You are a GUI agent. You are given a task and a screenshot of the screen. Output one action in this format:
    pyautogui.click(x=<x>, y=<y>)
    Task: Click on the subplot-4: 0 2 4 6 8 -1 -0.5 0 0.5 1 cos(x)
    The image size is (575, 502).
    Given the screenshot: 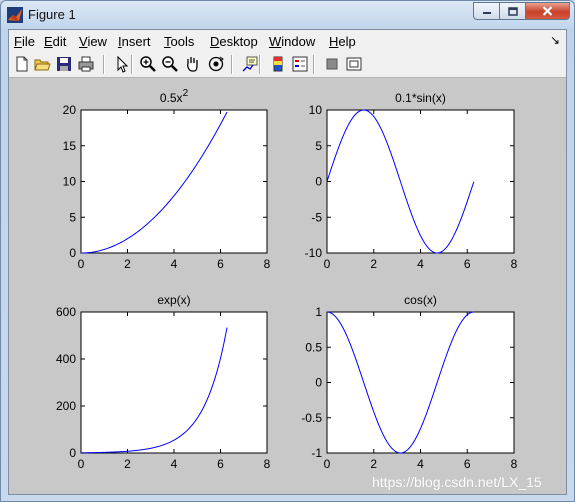 What is the action you would take?
    pyautogui.click(x=409, y=382)
    